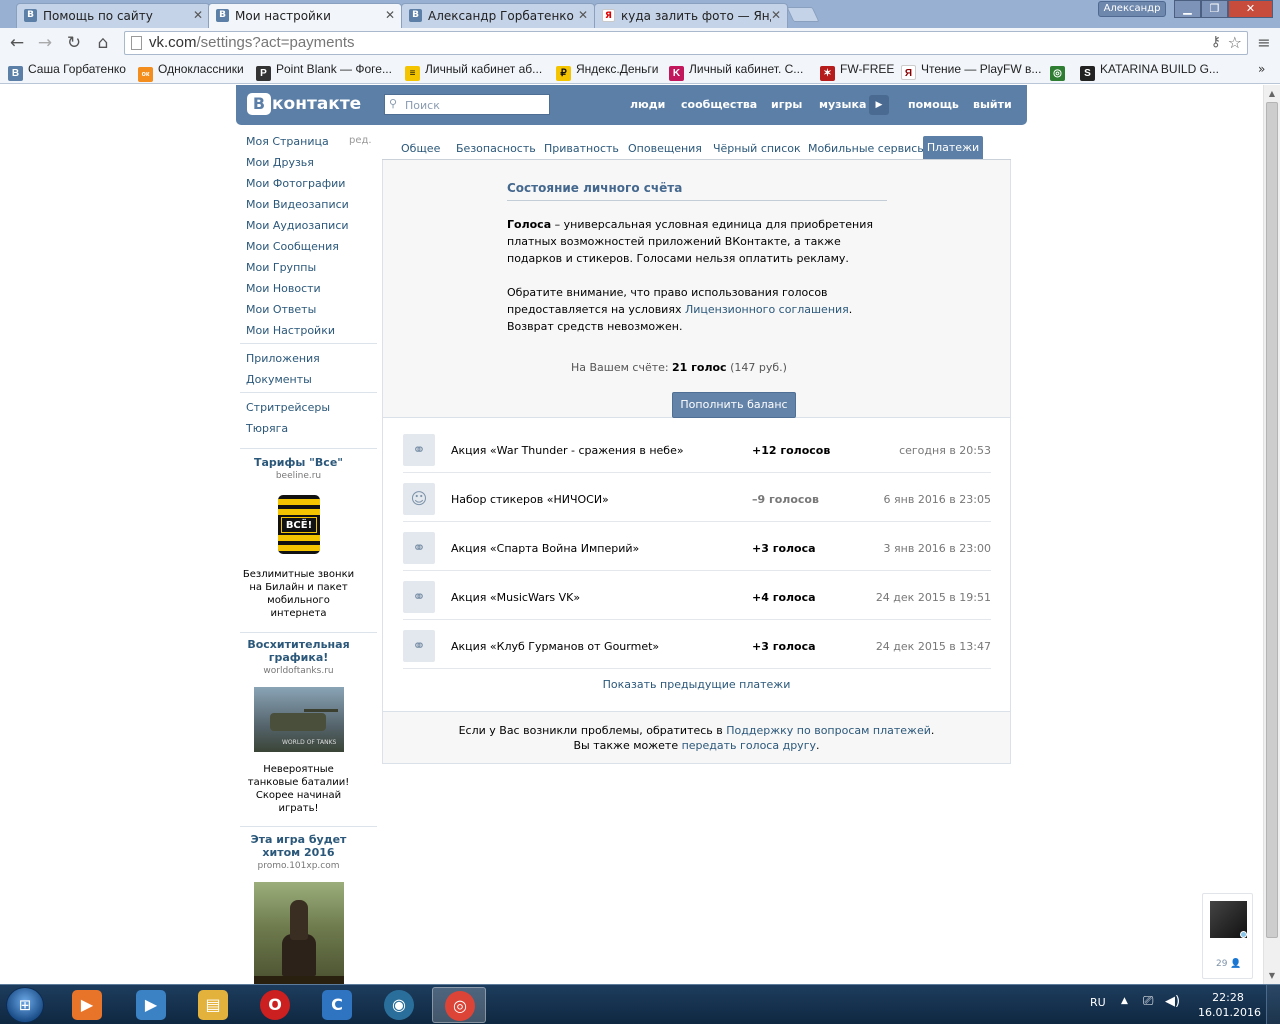 The image size is (1280, 1024). Describe the element at coordinates (842, 104) in the screenshot. I see `nav-music: музыка` at that location.